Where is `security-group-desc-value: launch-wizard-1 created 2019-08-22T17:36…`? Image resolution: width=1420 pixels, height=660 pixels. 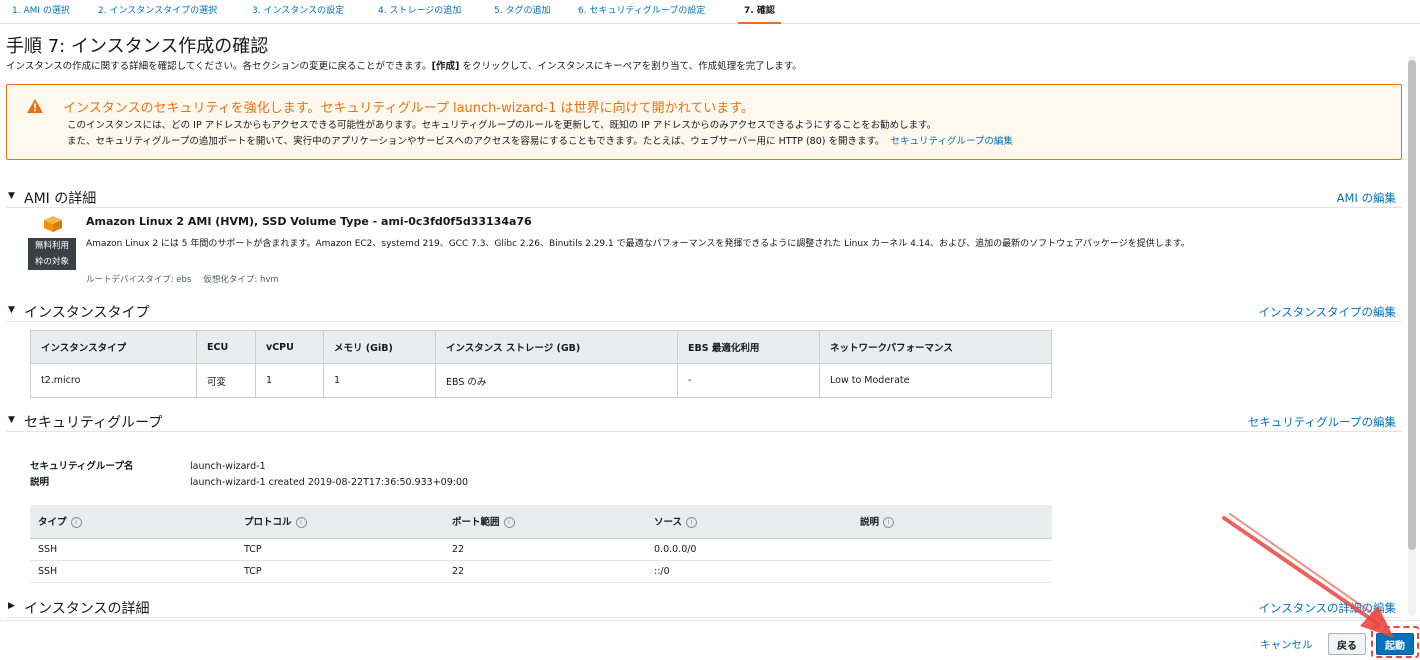 security-group-desc-value: launch-wizard-1 created 2019-08-22T17:36… is located at coordinates (329, 482).